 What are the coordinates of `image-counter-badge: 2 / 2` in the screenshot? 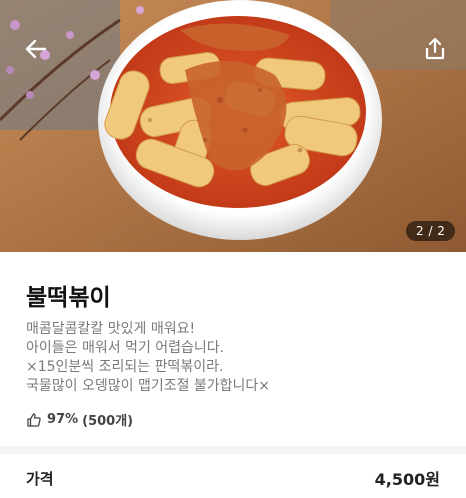 It's located at (431, 231).